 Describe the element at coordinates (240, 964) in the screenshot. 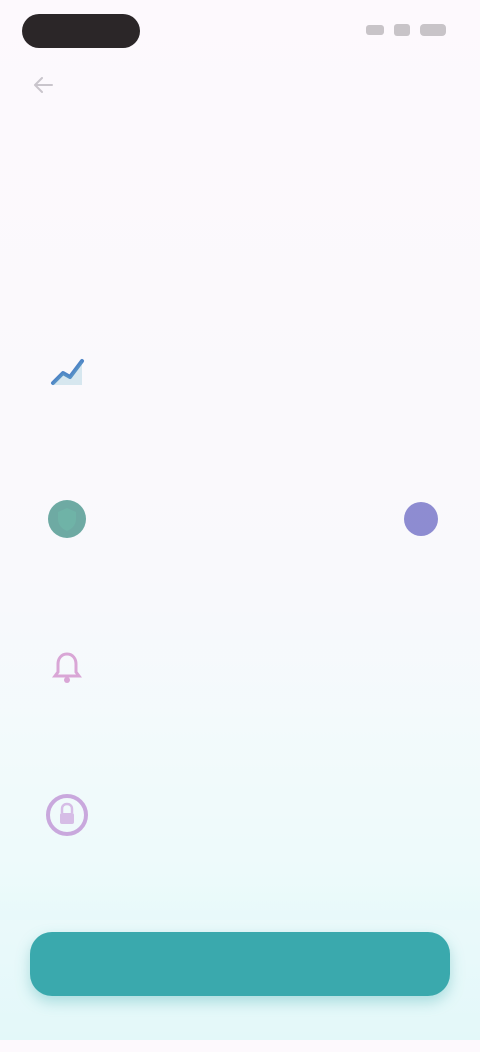

I see `continue-button` at that location.